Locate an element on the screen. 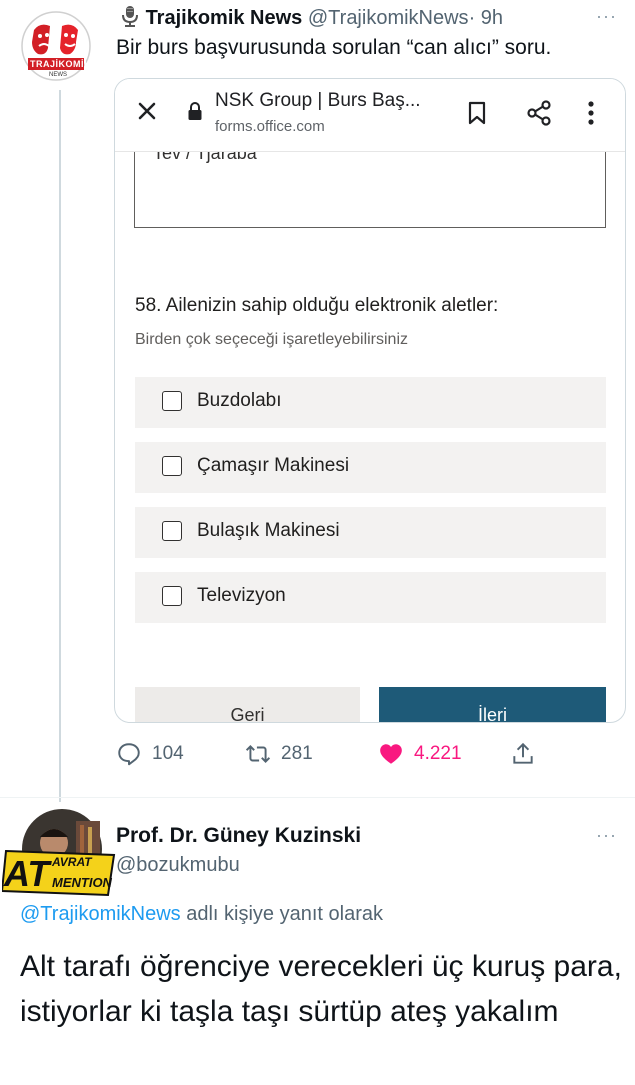  share-action is located at coordinates (523, 754).